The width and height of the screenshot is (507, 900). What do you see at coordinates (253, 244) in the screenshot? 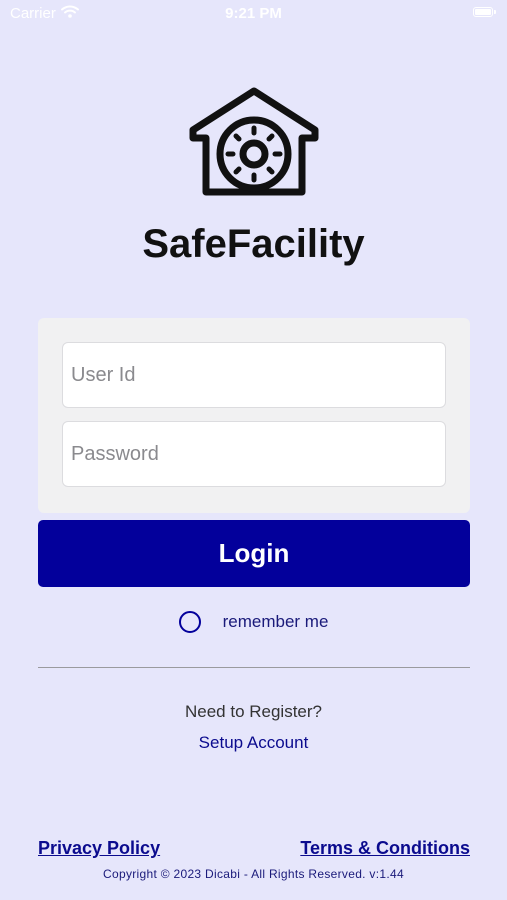
I see `app-title: SafeFacility` at bounding box center [253, 244].